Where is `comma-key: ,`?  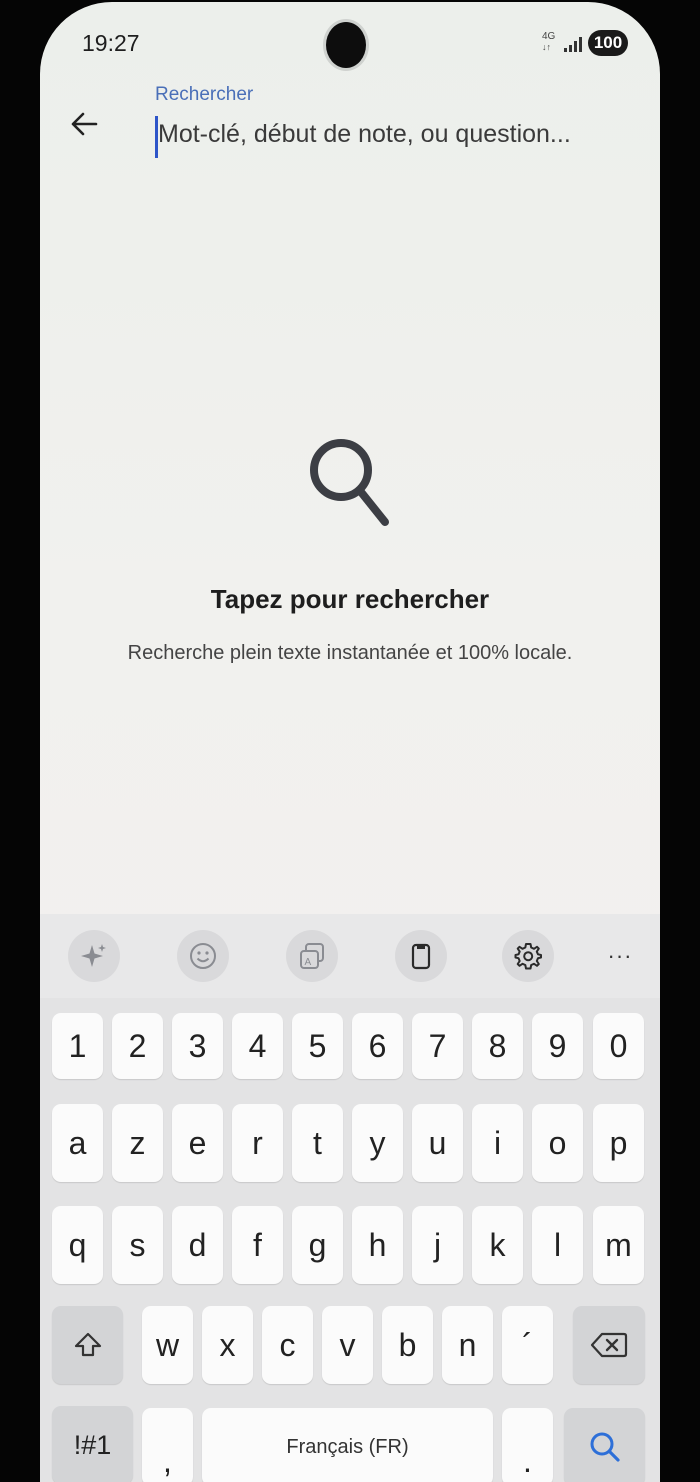
comma-key: , is located at coordinates (167, 1445).